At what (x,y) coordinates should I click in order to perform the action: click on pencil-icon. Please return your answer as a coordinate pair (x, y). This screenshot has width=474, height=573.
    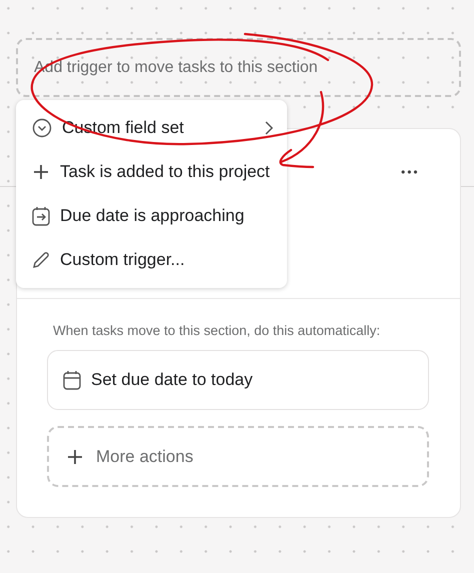
    Looking at the image, I should click on (41, 260).